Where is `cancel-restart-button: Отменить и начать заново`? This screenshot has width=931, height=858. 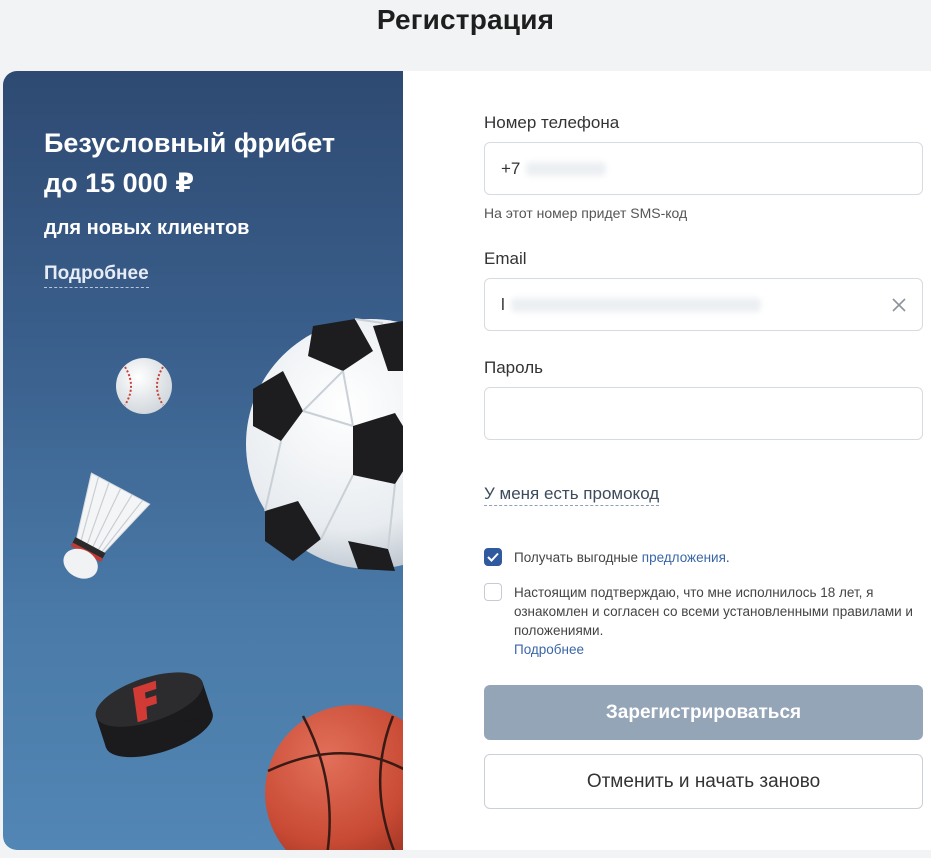
cancel-restart-button: Отменить и начать заново is located at coordinates (703, 781).